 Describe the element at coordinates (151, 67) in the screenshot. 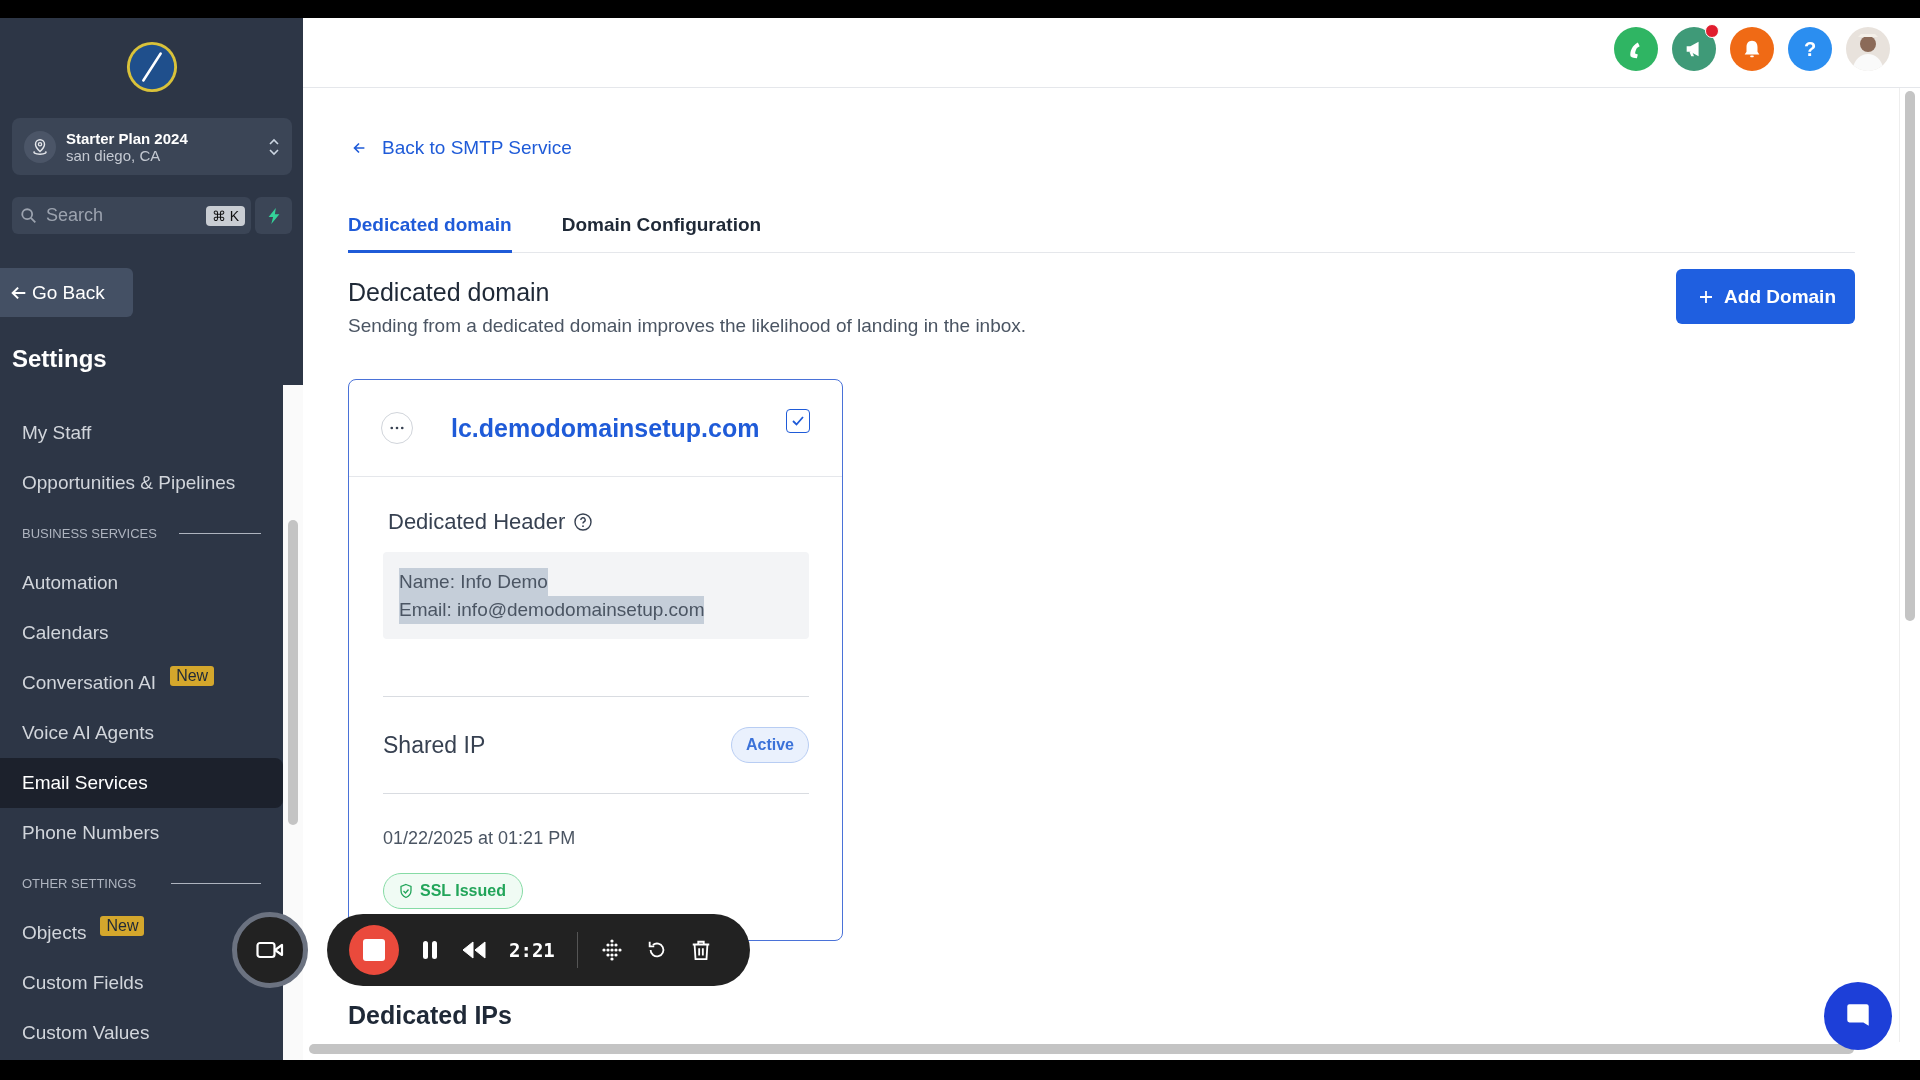

I see `logo-icon` at that location.